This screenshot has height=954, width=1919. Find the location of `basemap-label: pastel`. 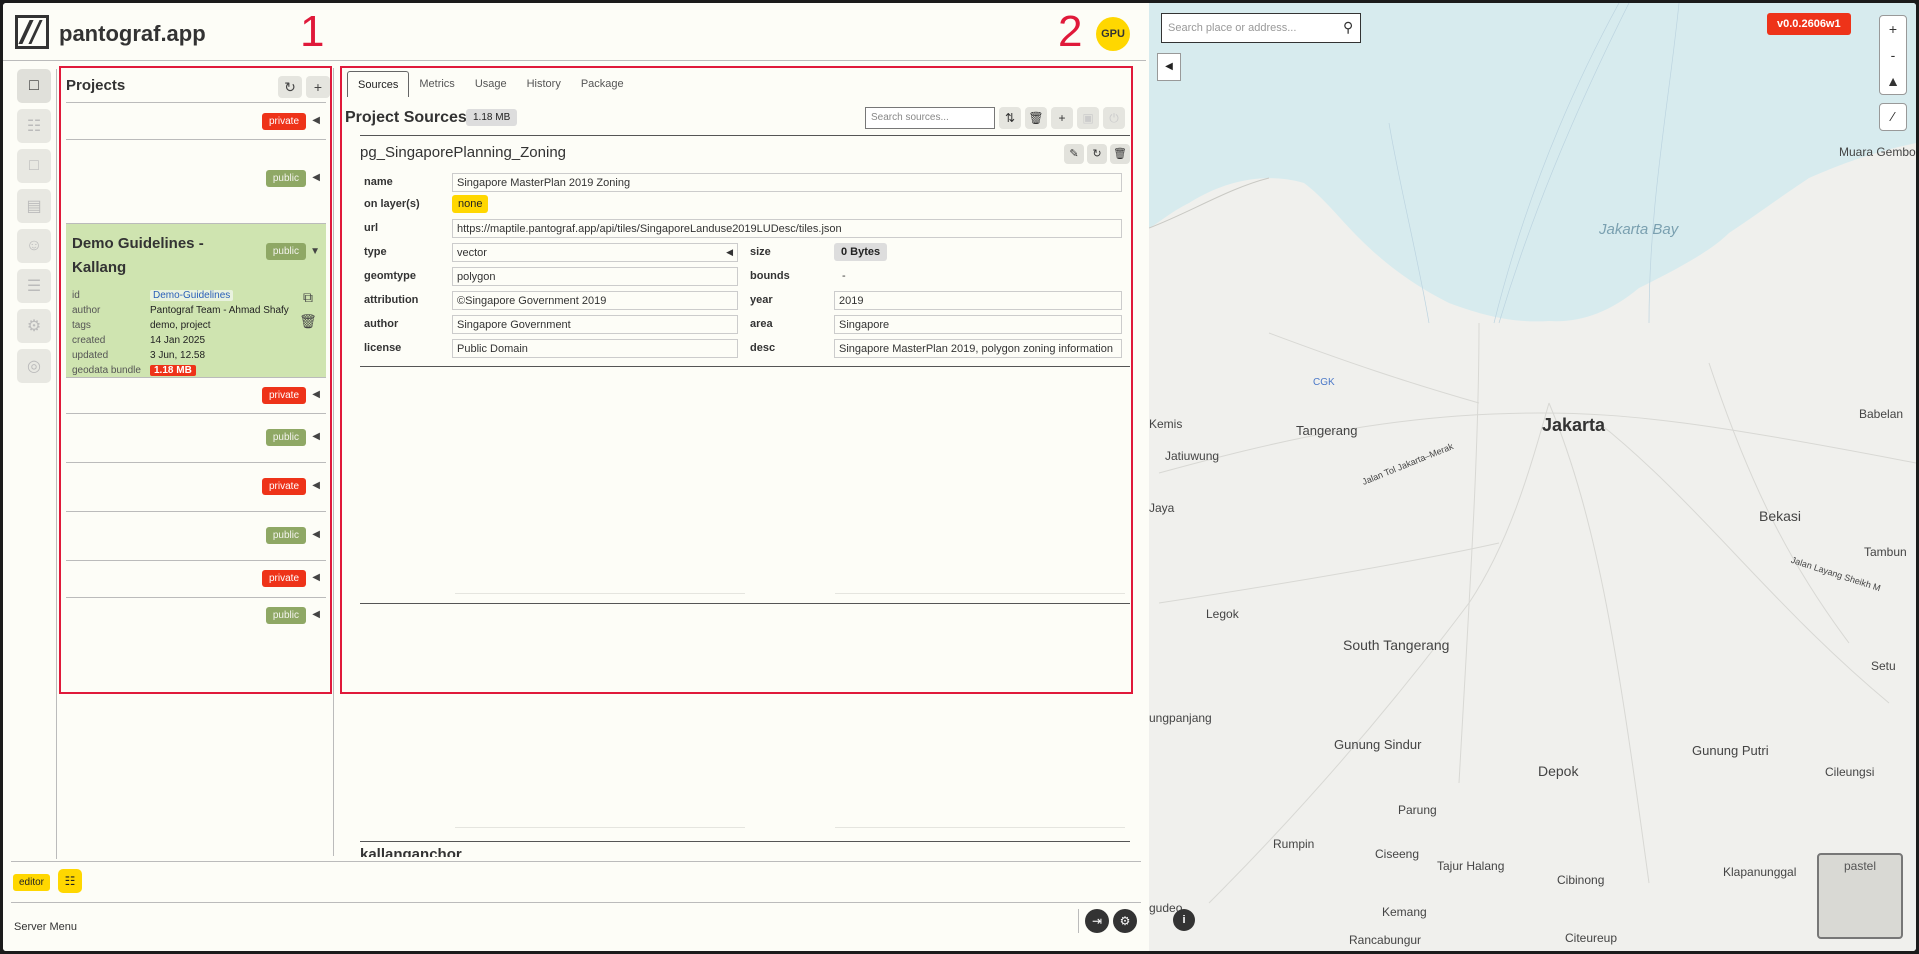

basemap-label: pastel is located at coordinates (1860, 866).